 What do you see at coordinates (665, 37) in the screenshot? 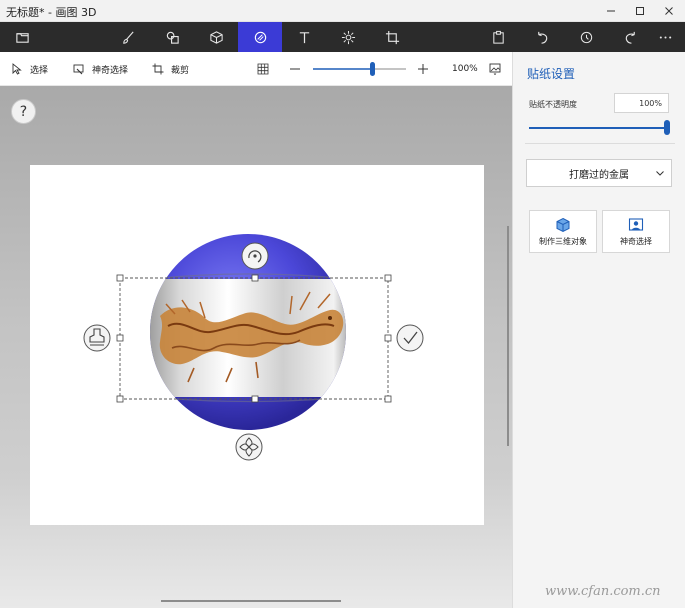
I see `more-icon` at bounding box center [665, 37].